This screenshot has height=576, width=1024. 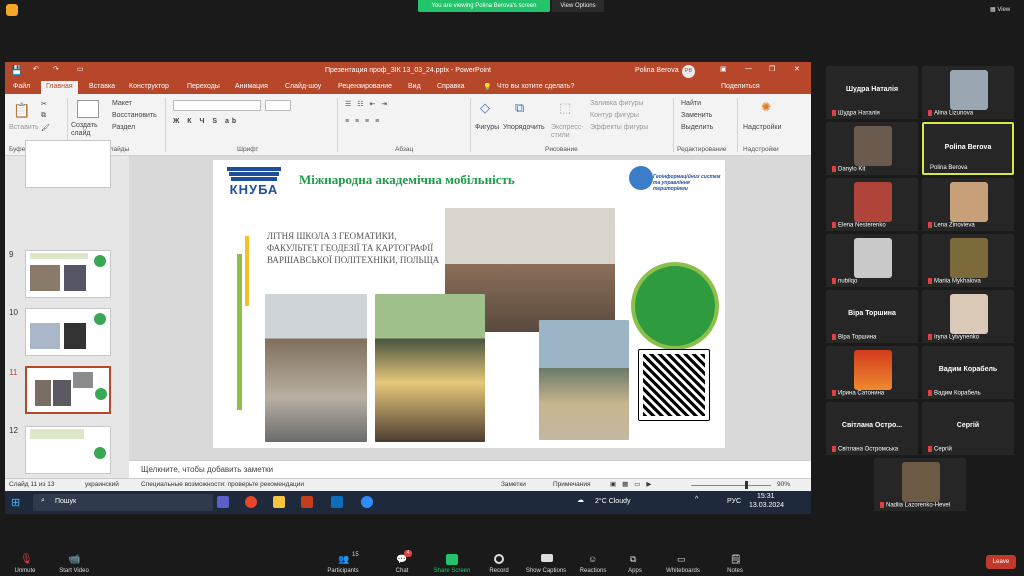 I want to click on participant-tile: Danylo Kit, so click(x=872, y=148).